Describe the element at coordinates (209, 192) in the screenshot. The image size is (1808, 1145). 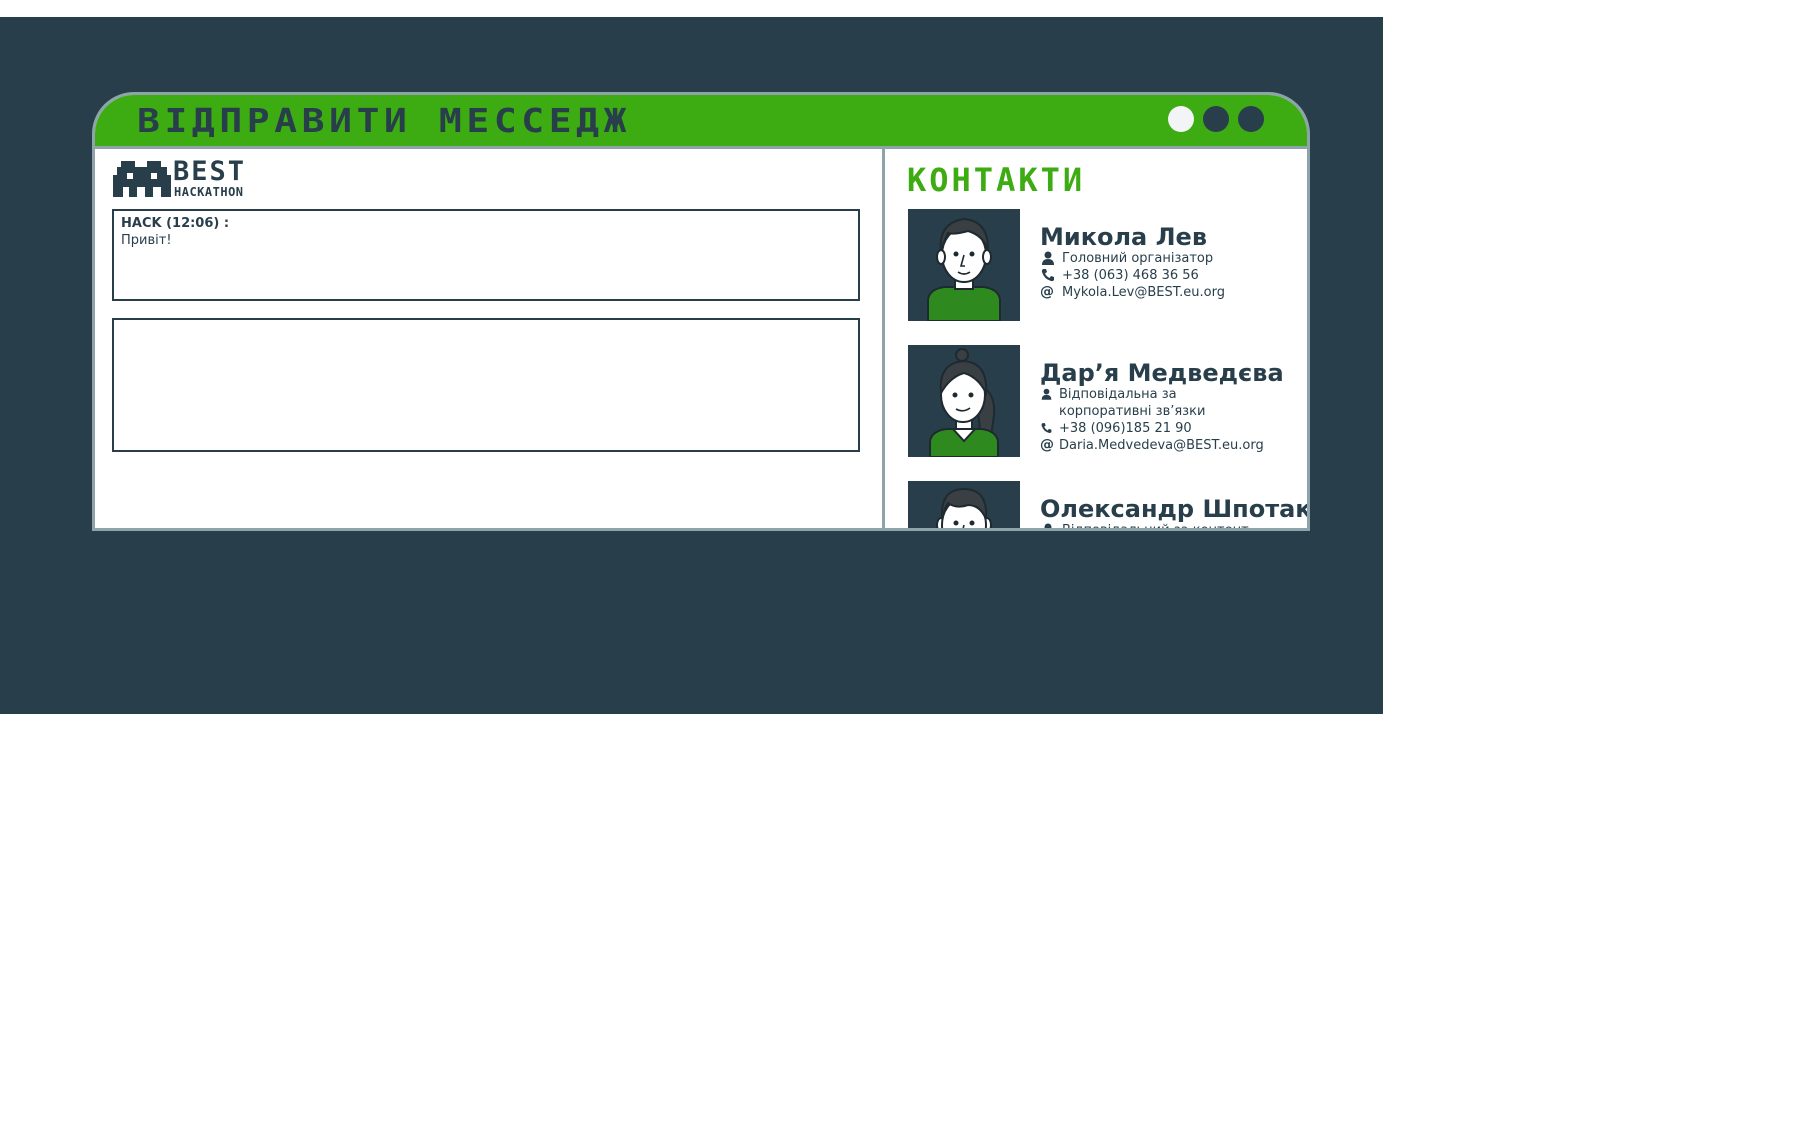
I see `logo-hackathon-text: HACKATHON` at that location.